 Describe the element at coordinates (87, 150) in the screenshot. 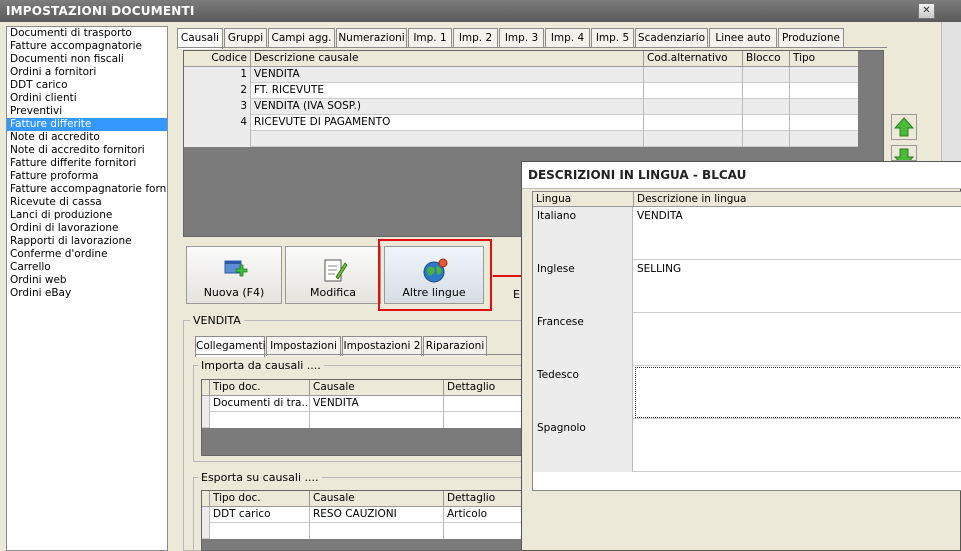

I see `list-item: Note di accredito fornitori` at that location.